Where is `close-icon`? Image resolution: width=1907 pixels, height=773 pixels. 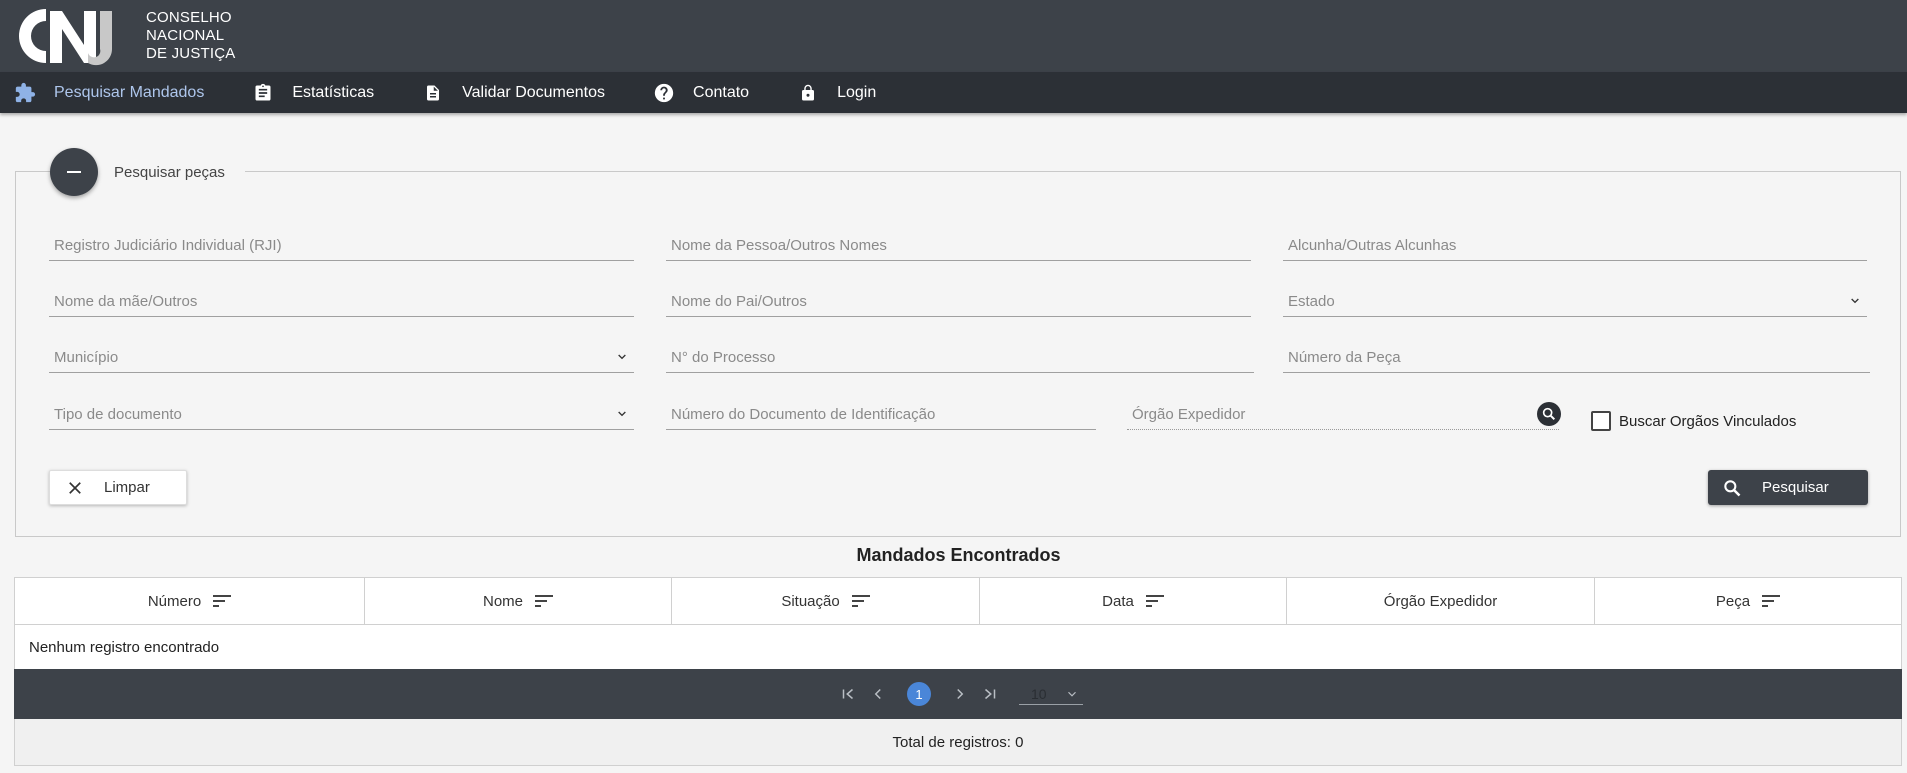
close-icon is located at coordinates (75, 487).